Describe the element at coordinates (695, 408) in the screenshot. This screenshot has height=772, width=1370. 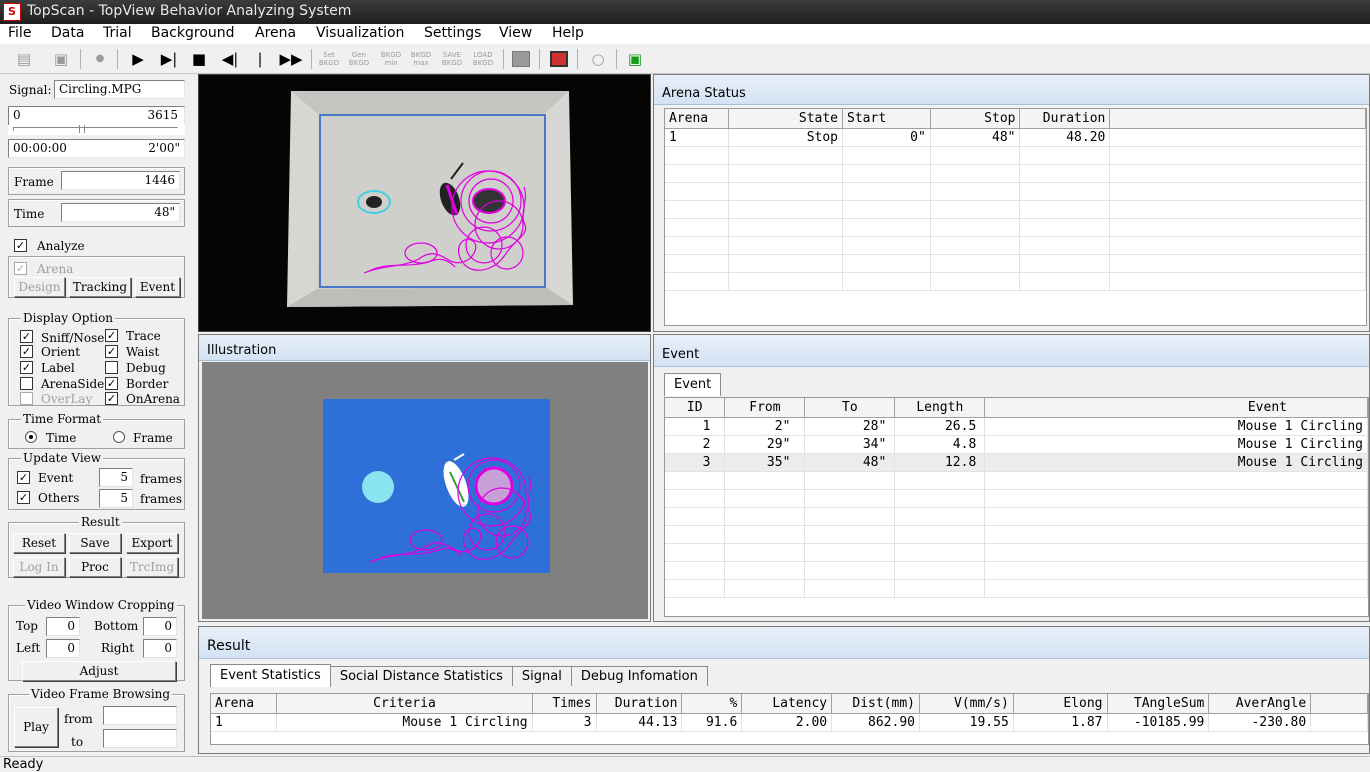
I see `col-id: ID` at that location.